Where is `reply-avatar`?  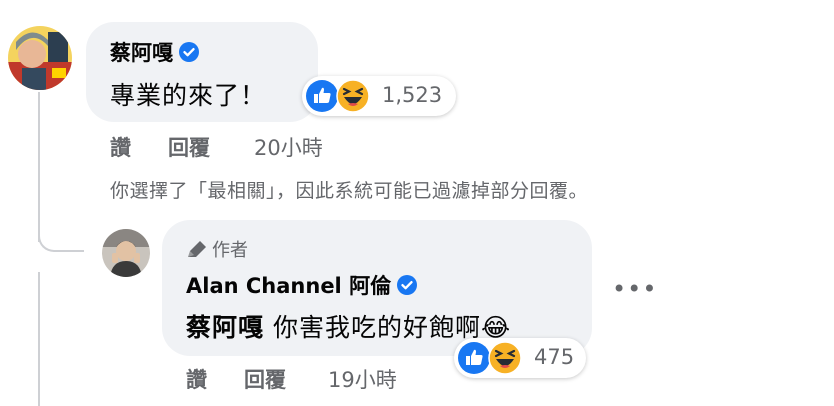
reply-avatar is located at coordinates (126, 253).